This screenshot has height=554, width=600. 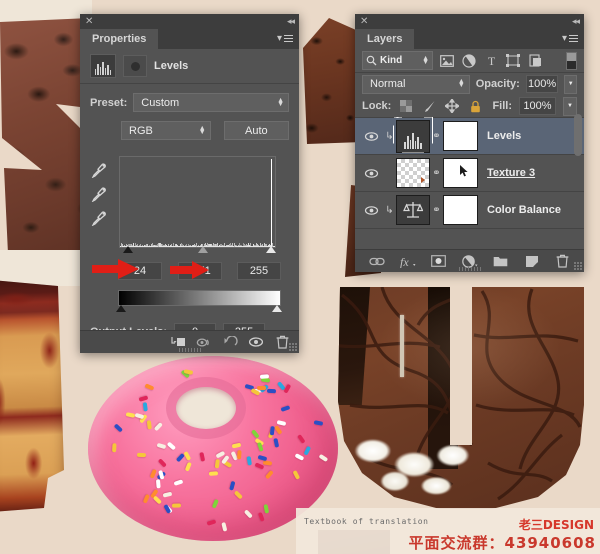 I want to click on layer-style-fx-icon: fx, so click(x=408, y=261).